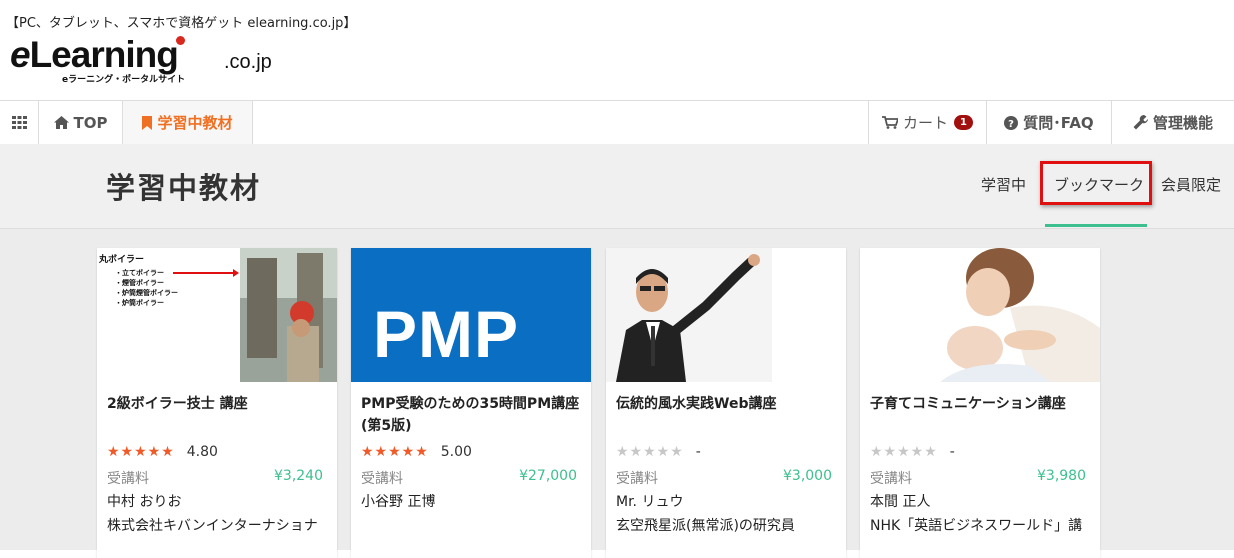 This screenshot has height=558, width=1234. I want to click on nav-admin-label: 管理機能, so click(1182, 123).